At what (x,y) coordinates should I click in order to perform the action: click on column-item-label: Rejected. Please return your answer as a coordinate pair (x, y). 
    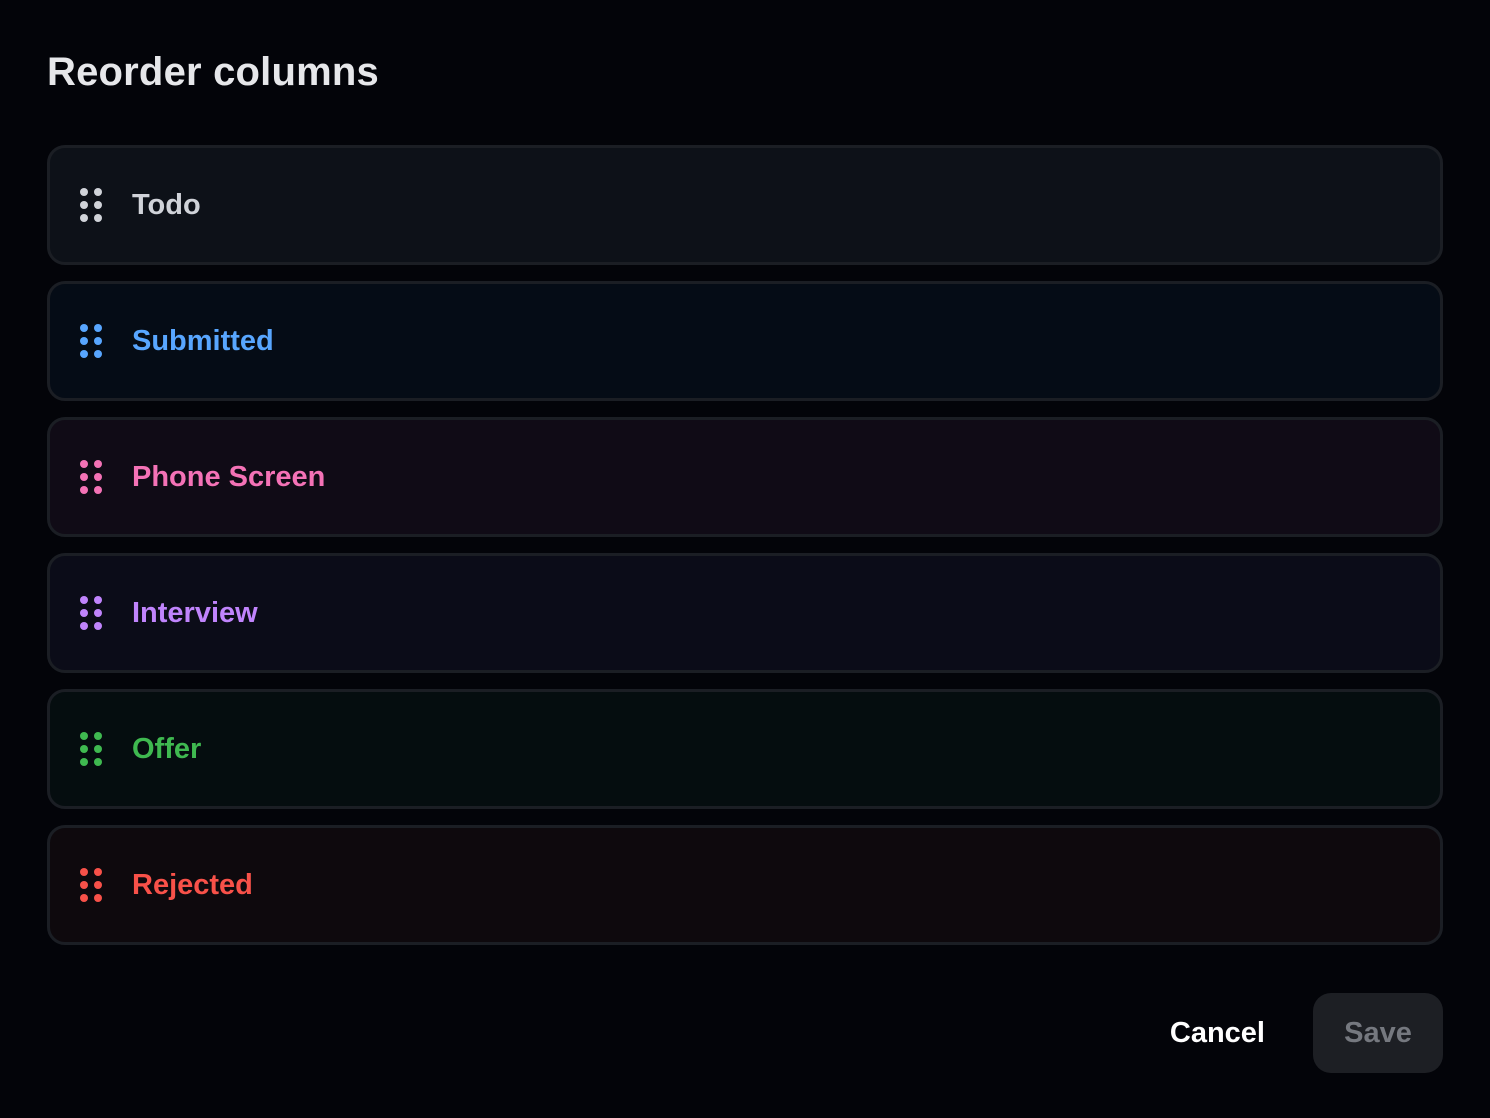
    Looking at the image, I should click on (192, 885).